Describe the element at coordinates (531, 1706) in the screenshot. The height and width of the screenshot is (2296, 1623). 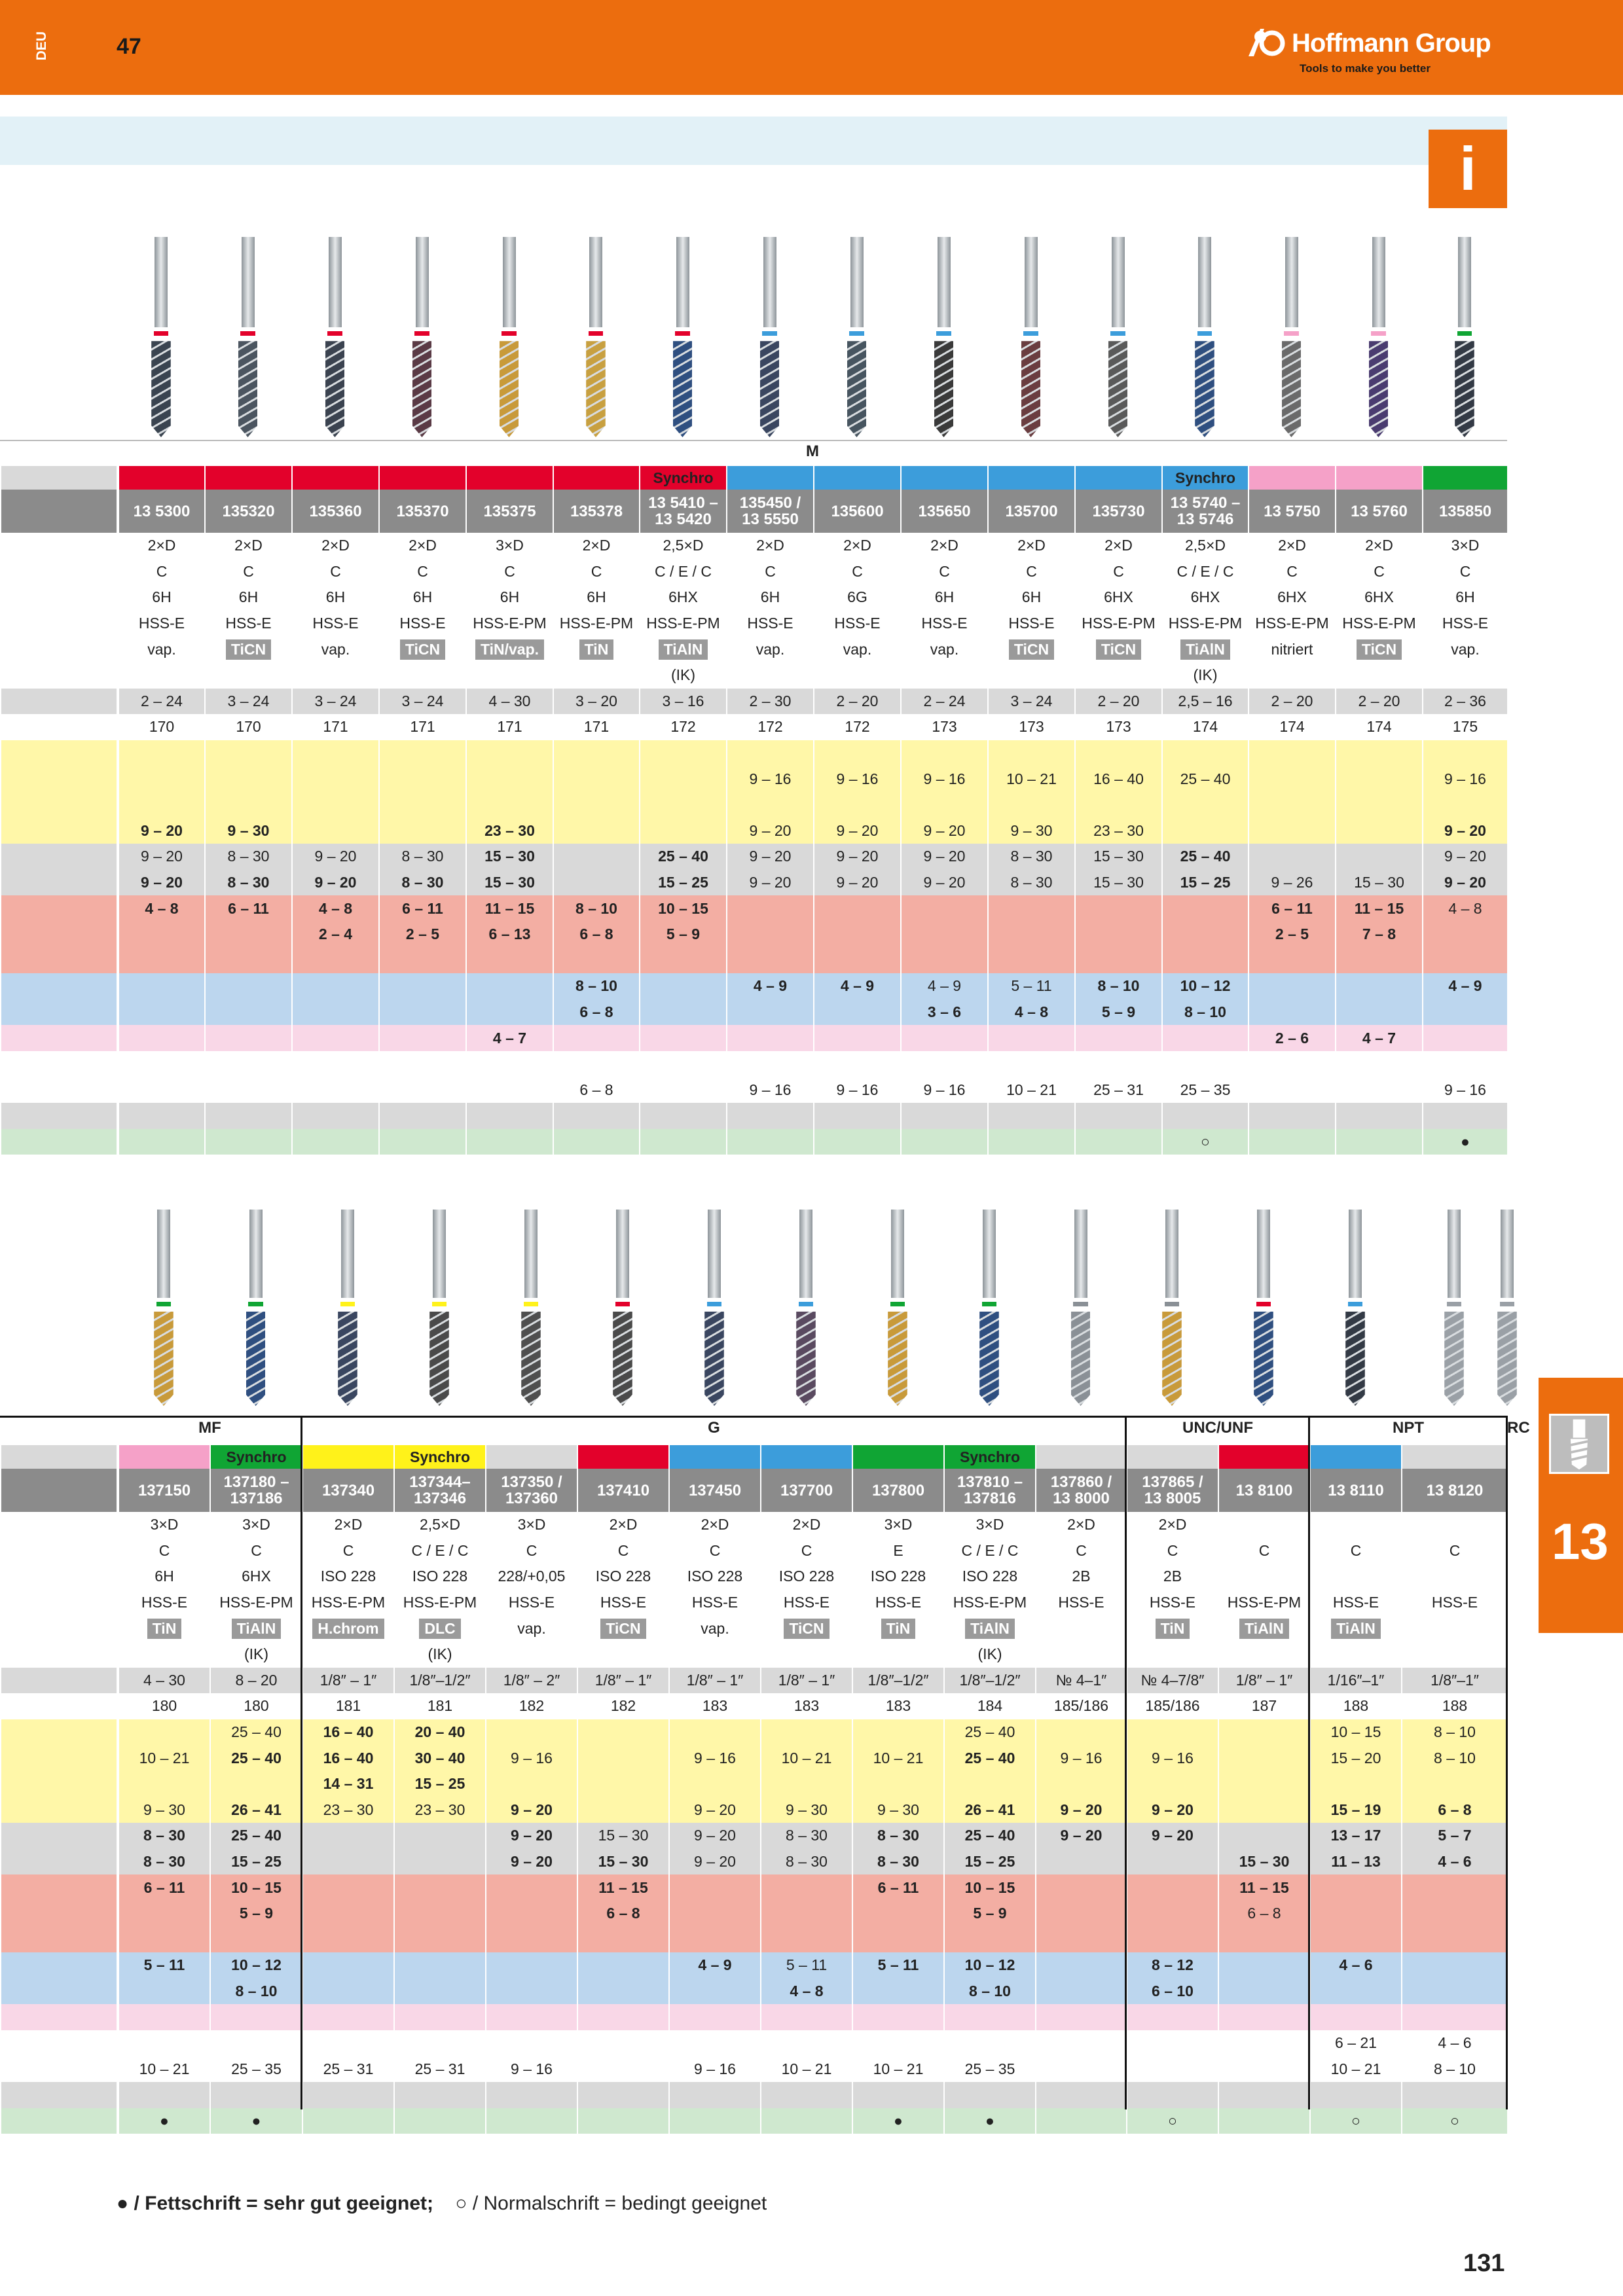
I see `table-cell: 182` at that location.